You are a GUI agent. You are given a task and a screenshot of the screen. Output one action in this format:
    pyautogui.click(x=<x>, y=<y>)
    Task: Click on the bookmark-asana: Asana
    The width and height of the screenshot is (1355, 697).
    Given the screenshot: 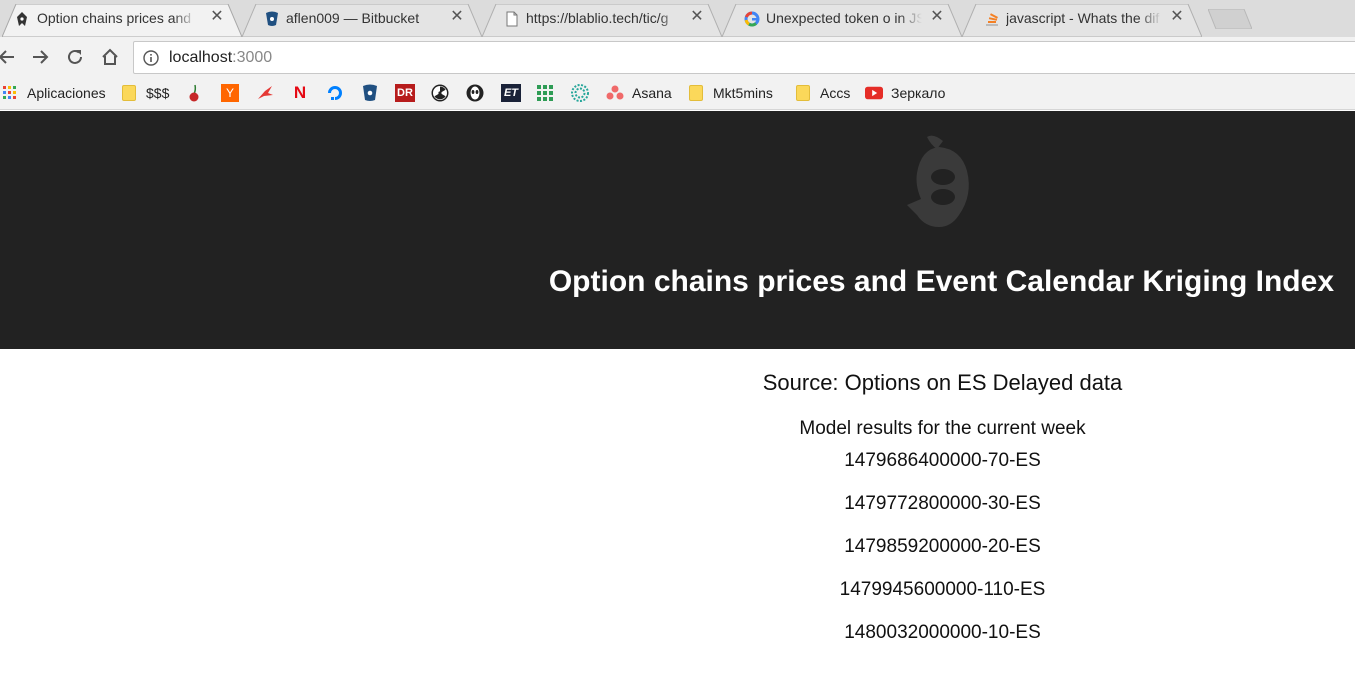 What is the action you would take?
    pyautogui.click(x=639, y=93)
    